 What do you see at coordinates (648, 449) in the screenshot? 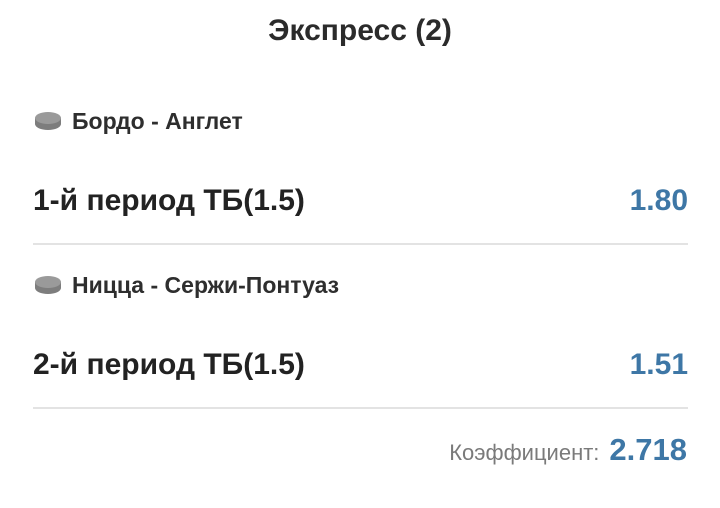
I see `total-coefficient-value: 2.718` at bounding box center [648, 449].